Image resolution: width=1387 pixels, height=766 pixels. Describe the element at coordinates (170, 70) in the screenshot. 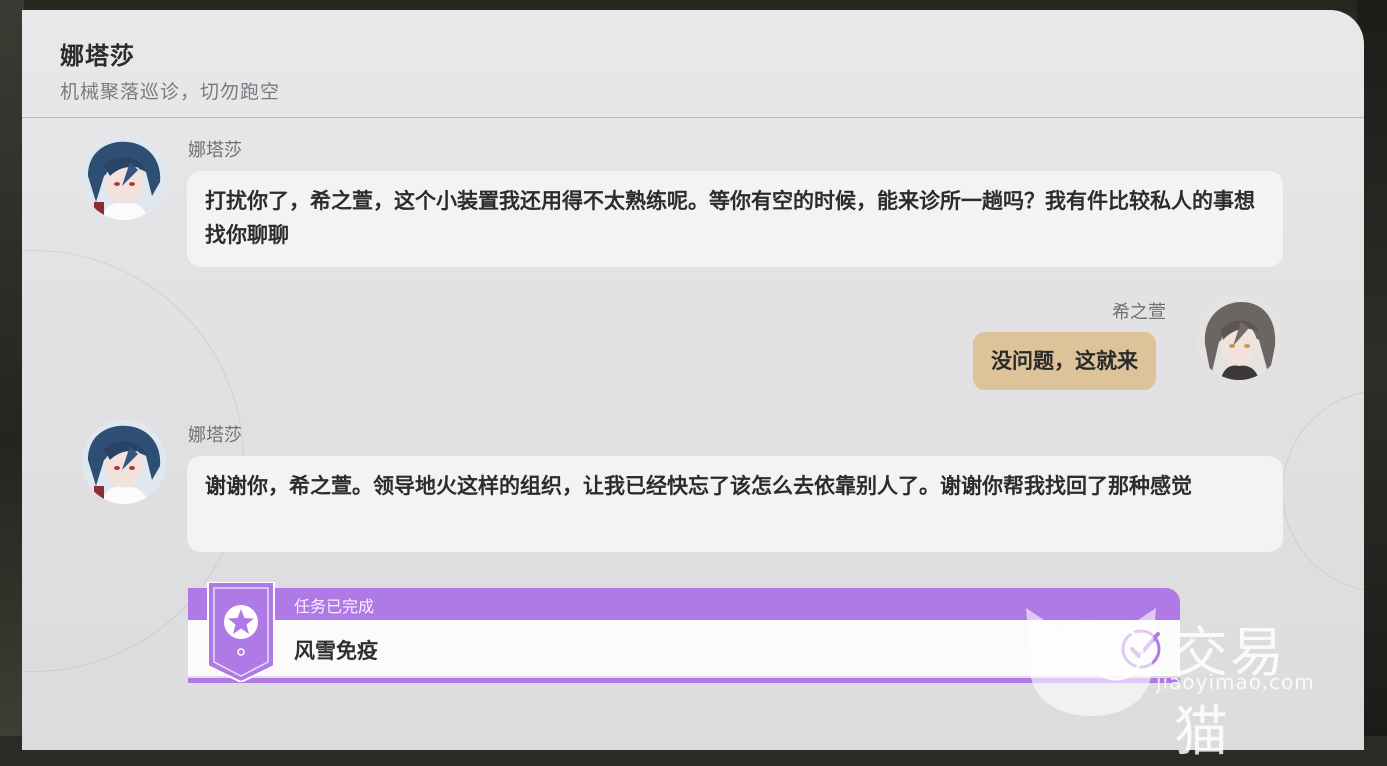

I see `chat-header: 娜塔莎 机械聚落巡诊，切勿跑空` at that location.